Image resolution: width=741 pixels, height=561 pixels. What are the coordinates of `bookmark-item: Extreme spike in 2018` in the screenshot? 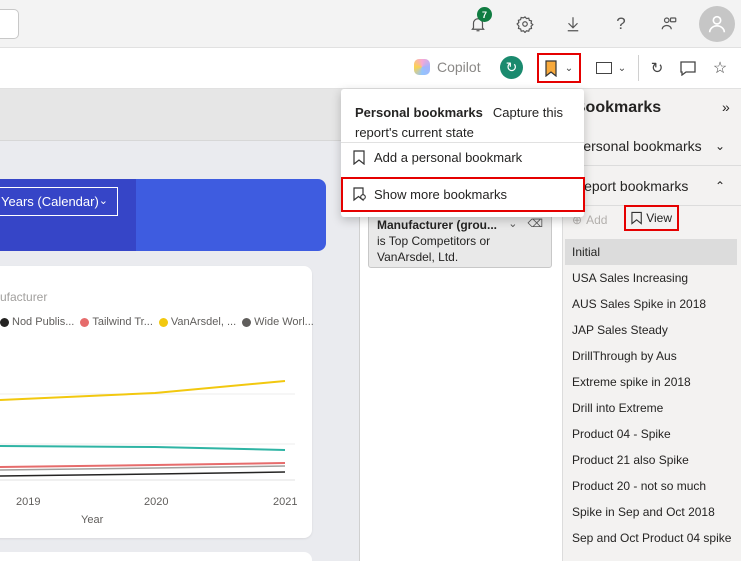 It's located at (651, 382).